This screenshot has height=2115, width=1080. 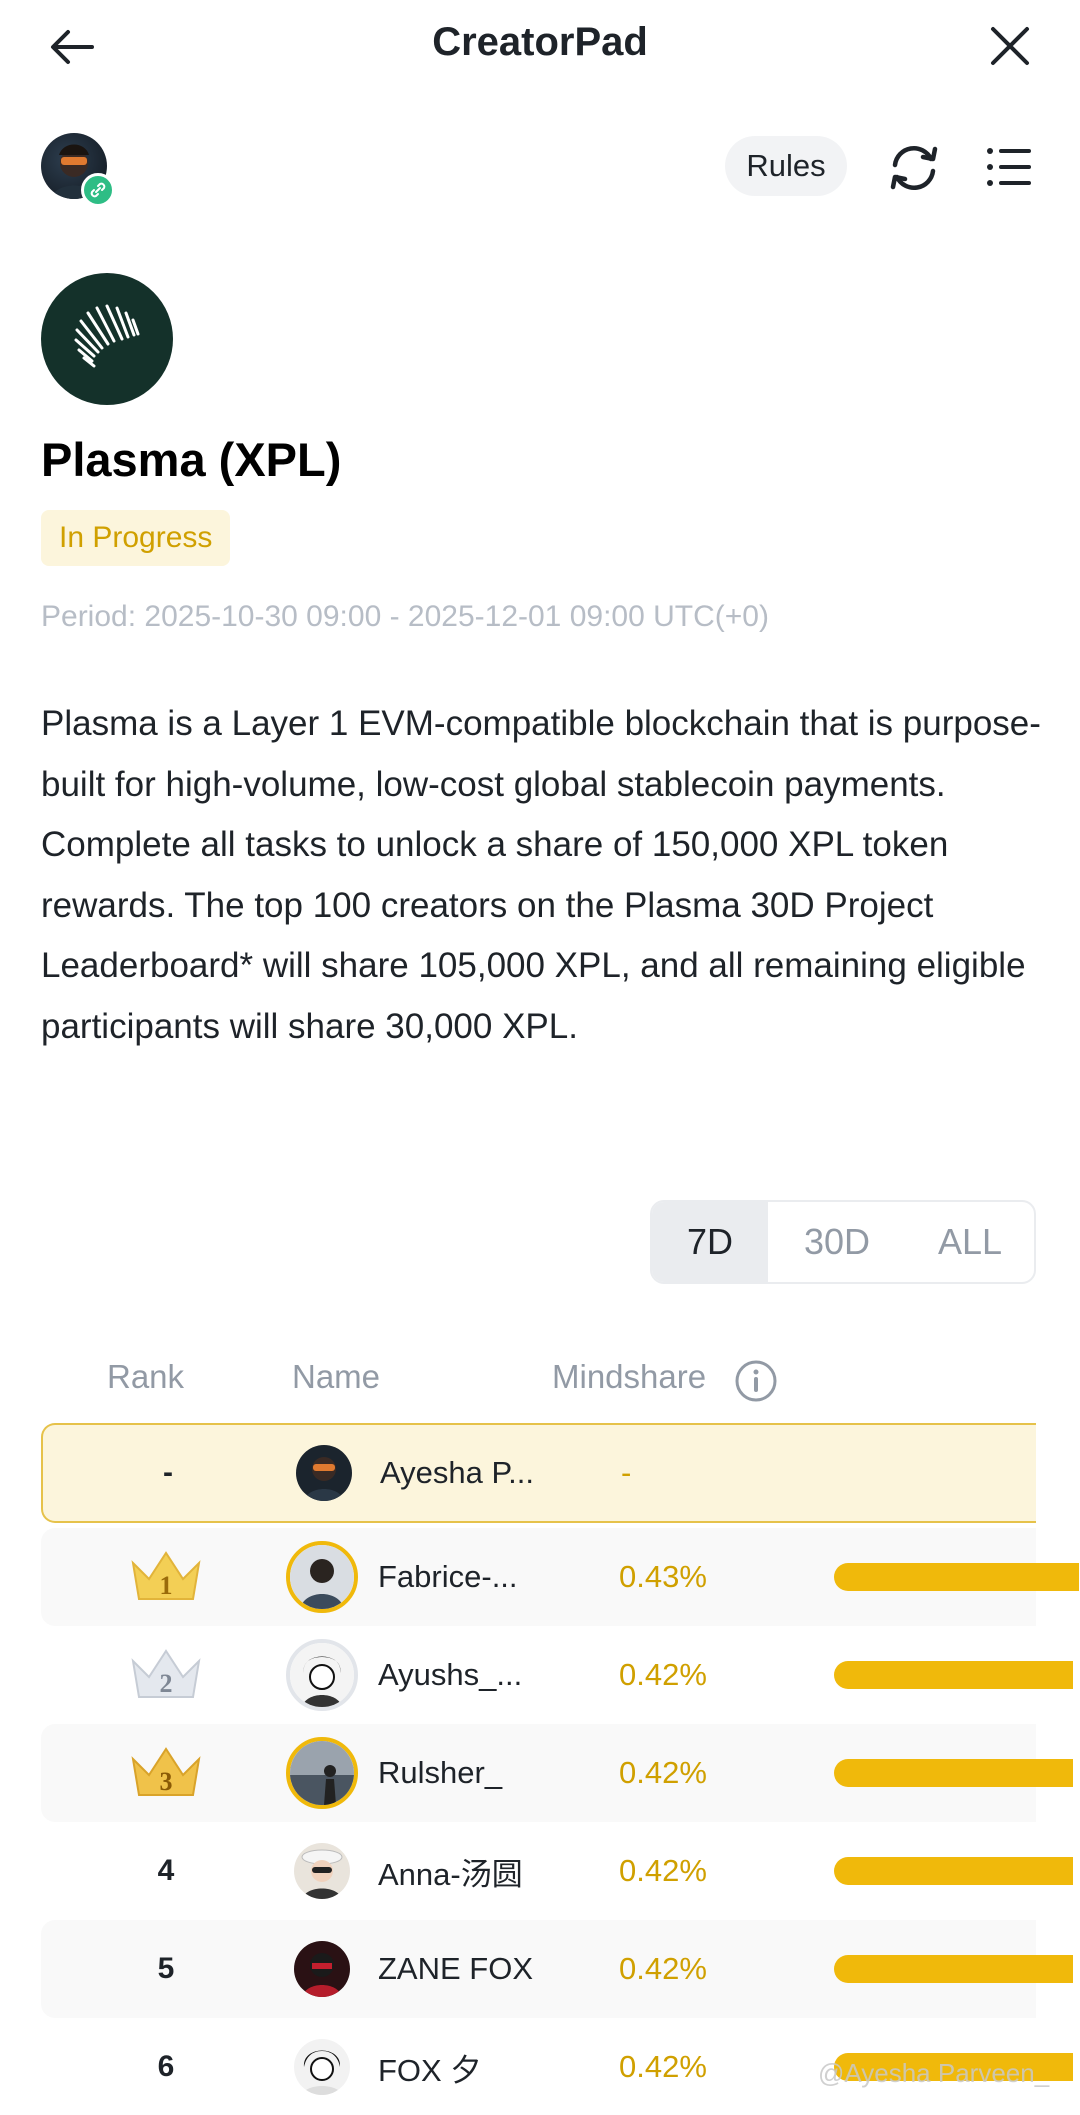 I want to click on my-rank-row: - Ayesha P... -, so click(x=538, y=1473).